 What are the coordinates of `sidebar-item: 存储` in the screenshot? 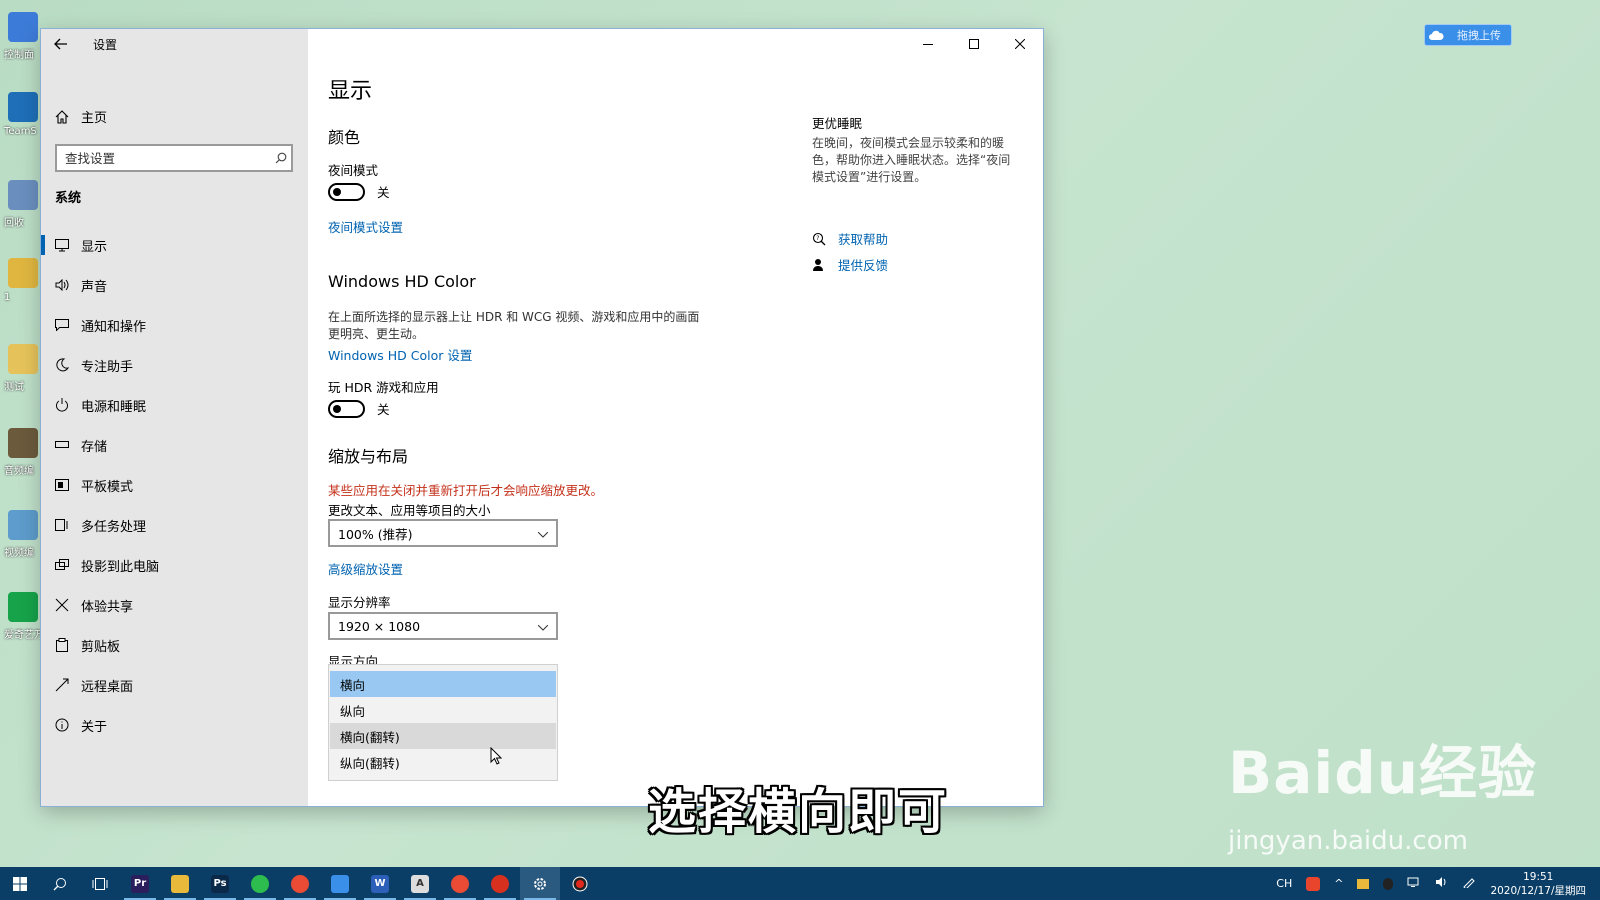 It's located at (174, 445).